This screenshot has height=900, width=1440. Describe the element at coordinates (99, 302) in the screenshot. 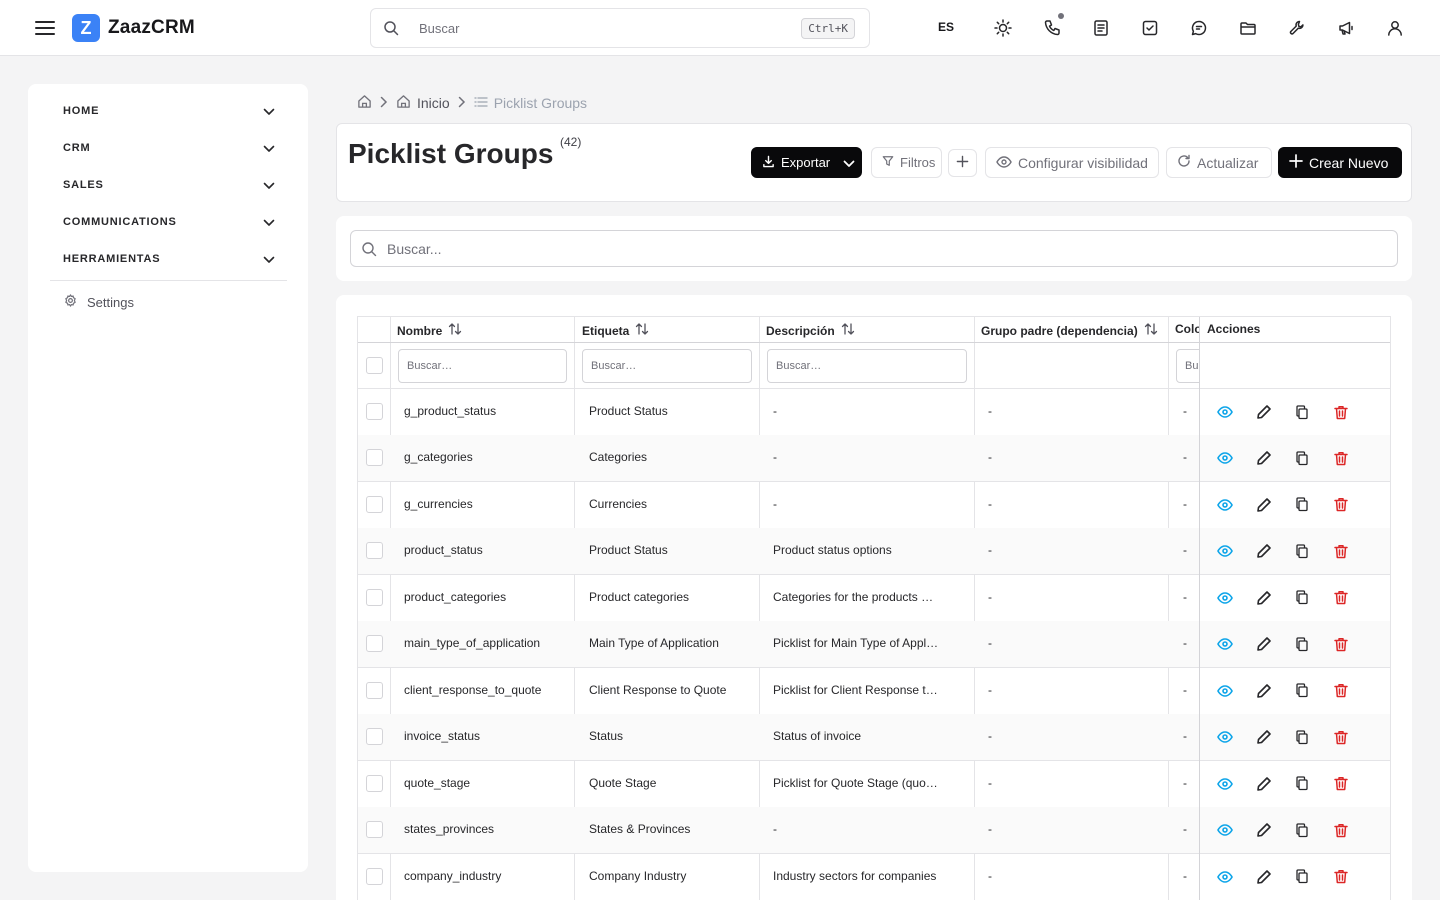

I see `sidebar-item-settings: Settings` at that location.